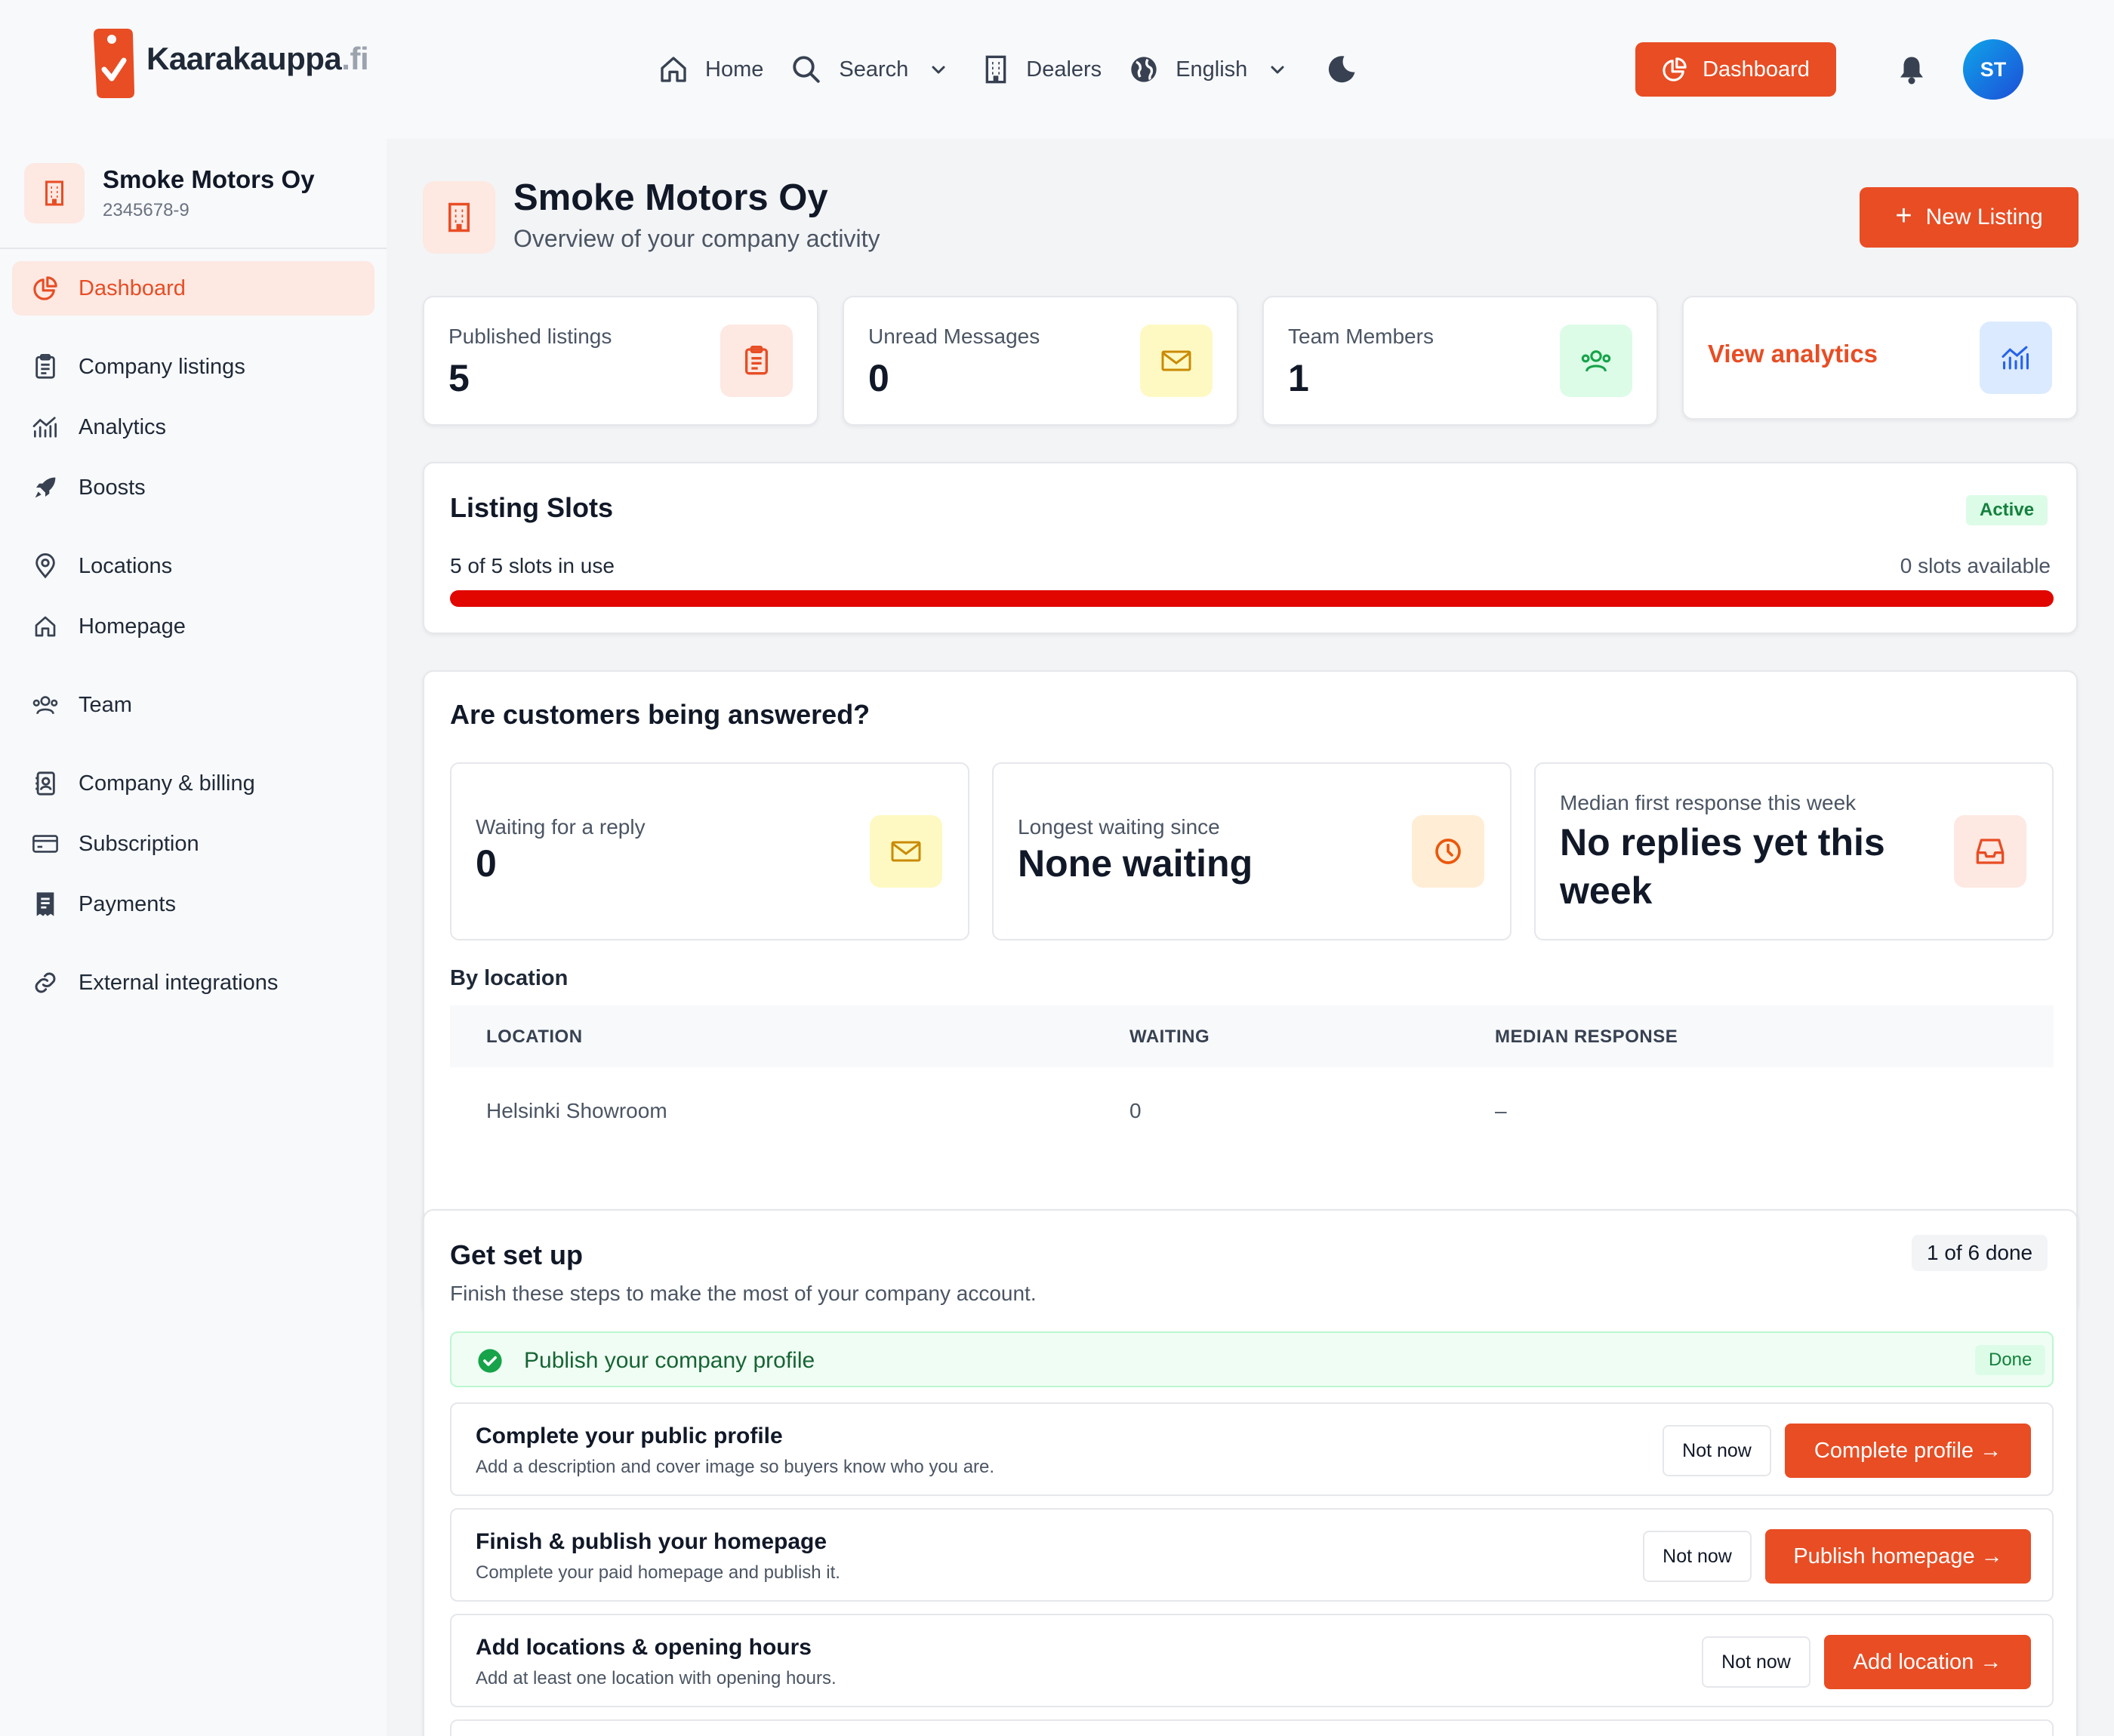 This screenshot has height=1736, width=2114. Describe the element at coordinates (139, 844) in the screenshot. I see `sidebar-item-label: Subscription` at that location.